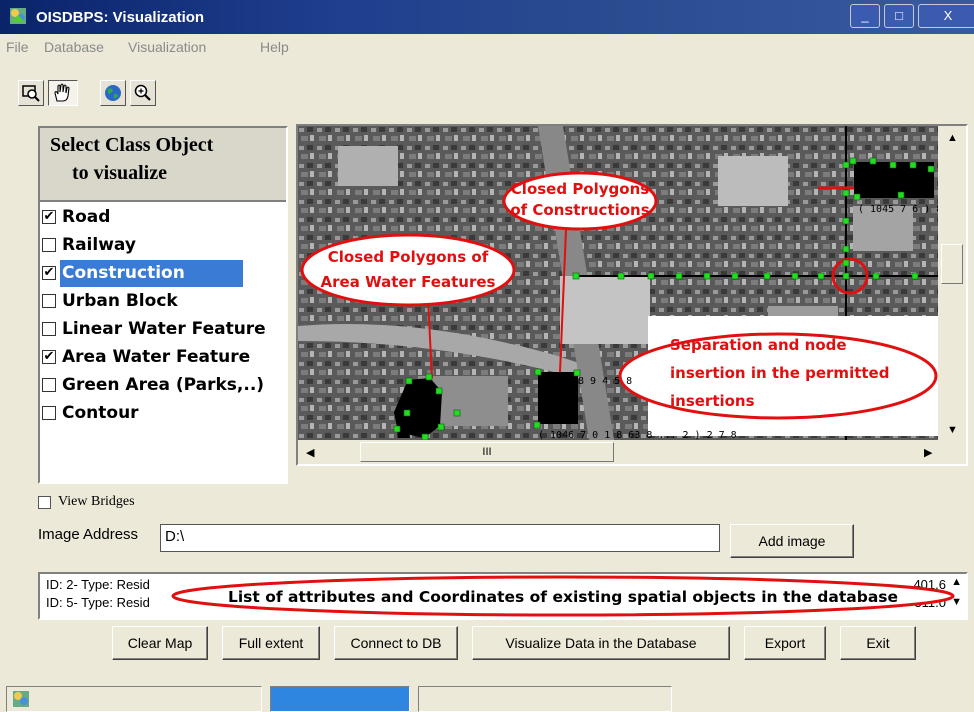 The height and width of the screenshot is (712, 974). I want to click on status-progress-panel, so click(340, 699).